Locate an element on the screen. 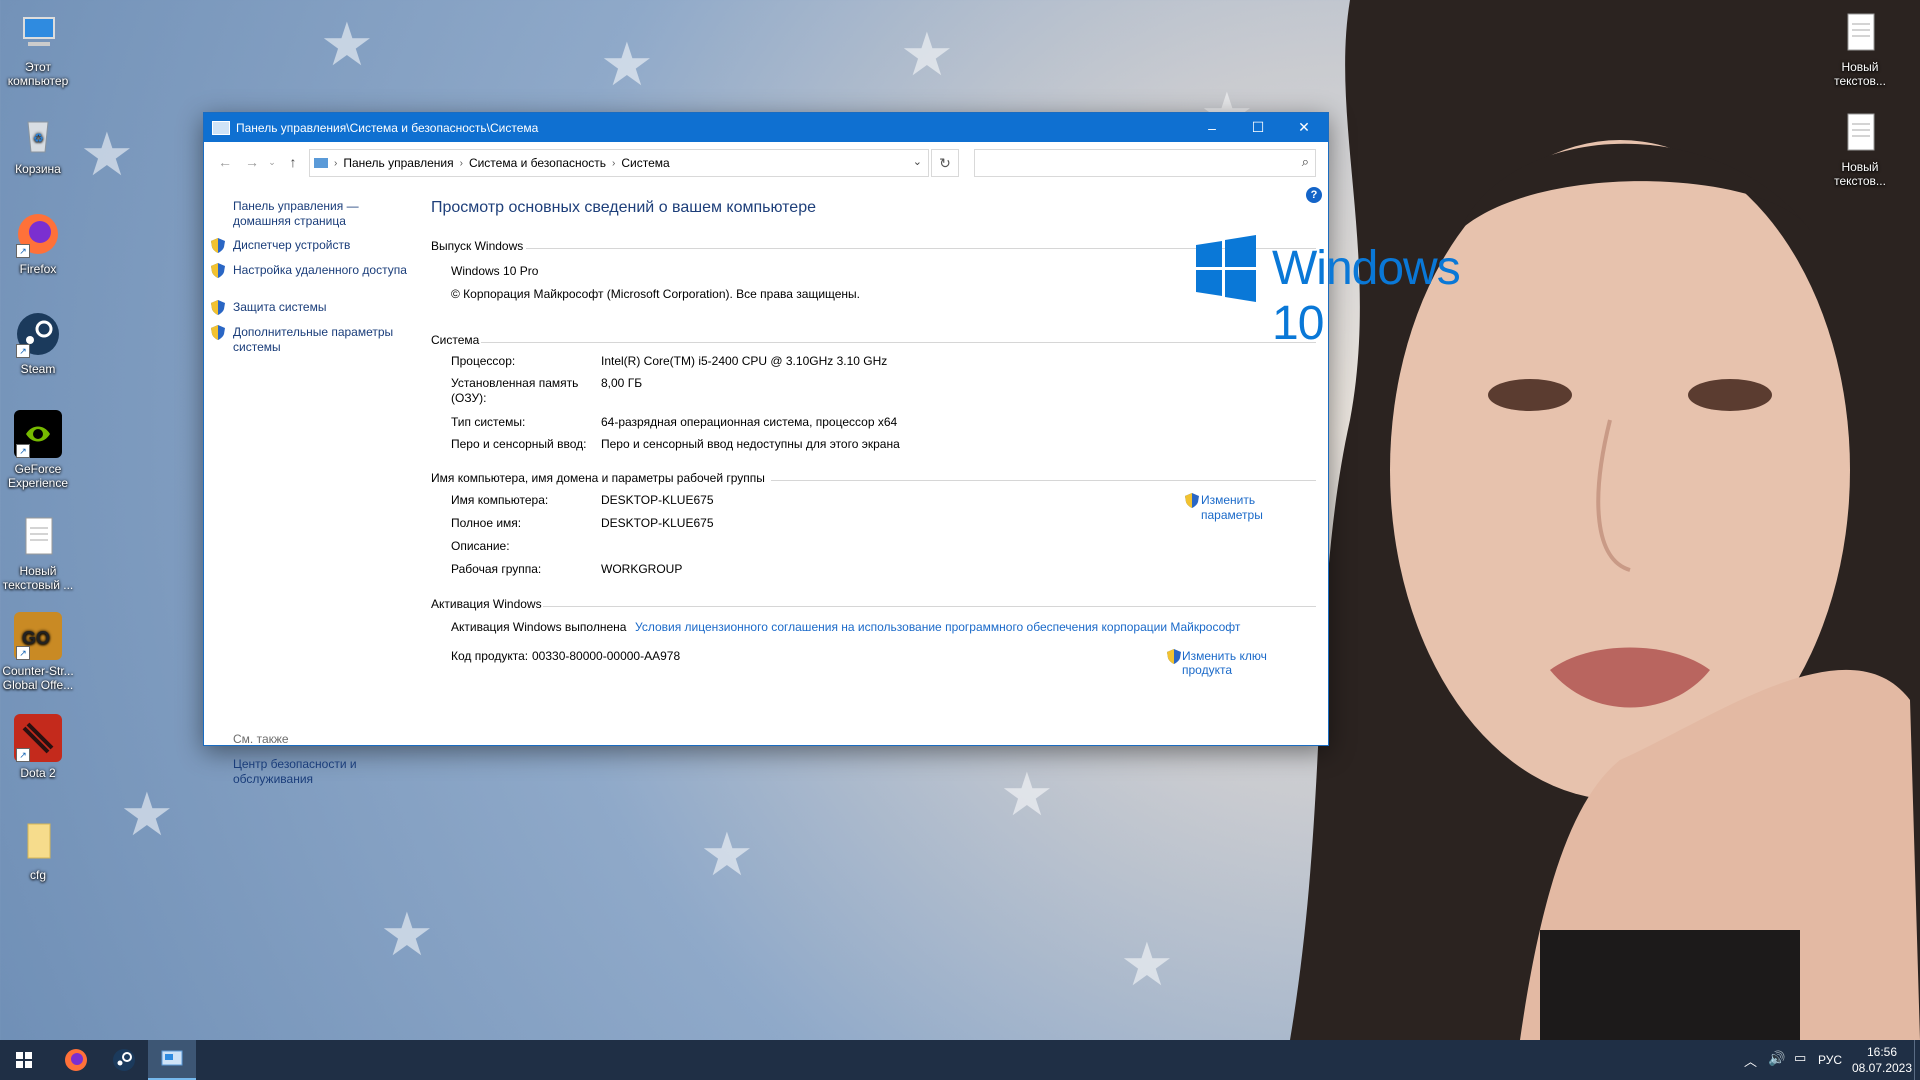  windows-10-logo: Windows 10 is located at coordinates (1356, 292).